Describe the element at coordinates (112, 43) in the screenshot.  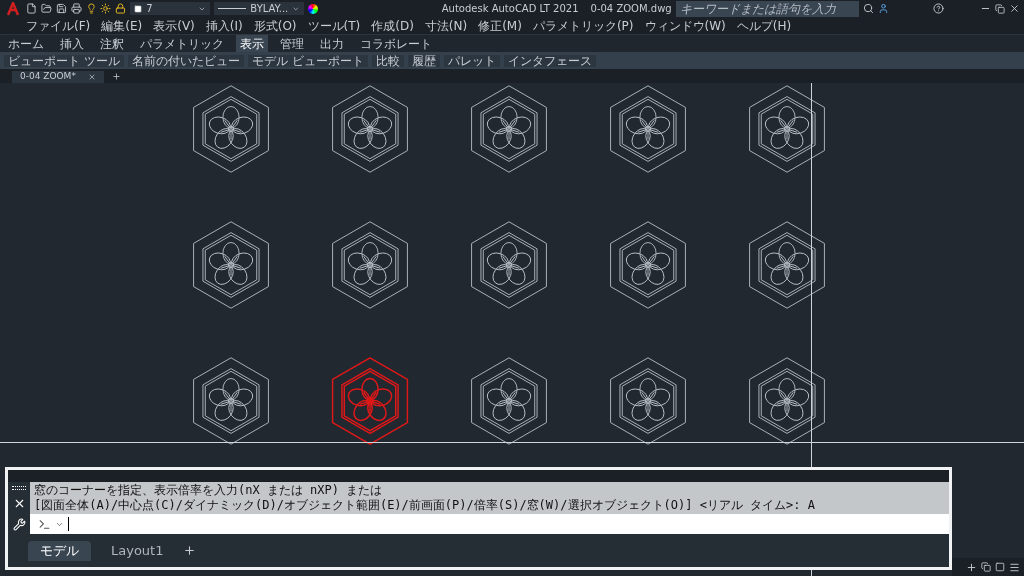
I see `ribbon-tab: 注釈` at that location.